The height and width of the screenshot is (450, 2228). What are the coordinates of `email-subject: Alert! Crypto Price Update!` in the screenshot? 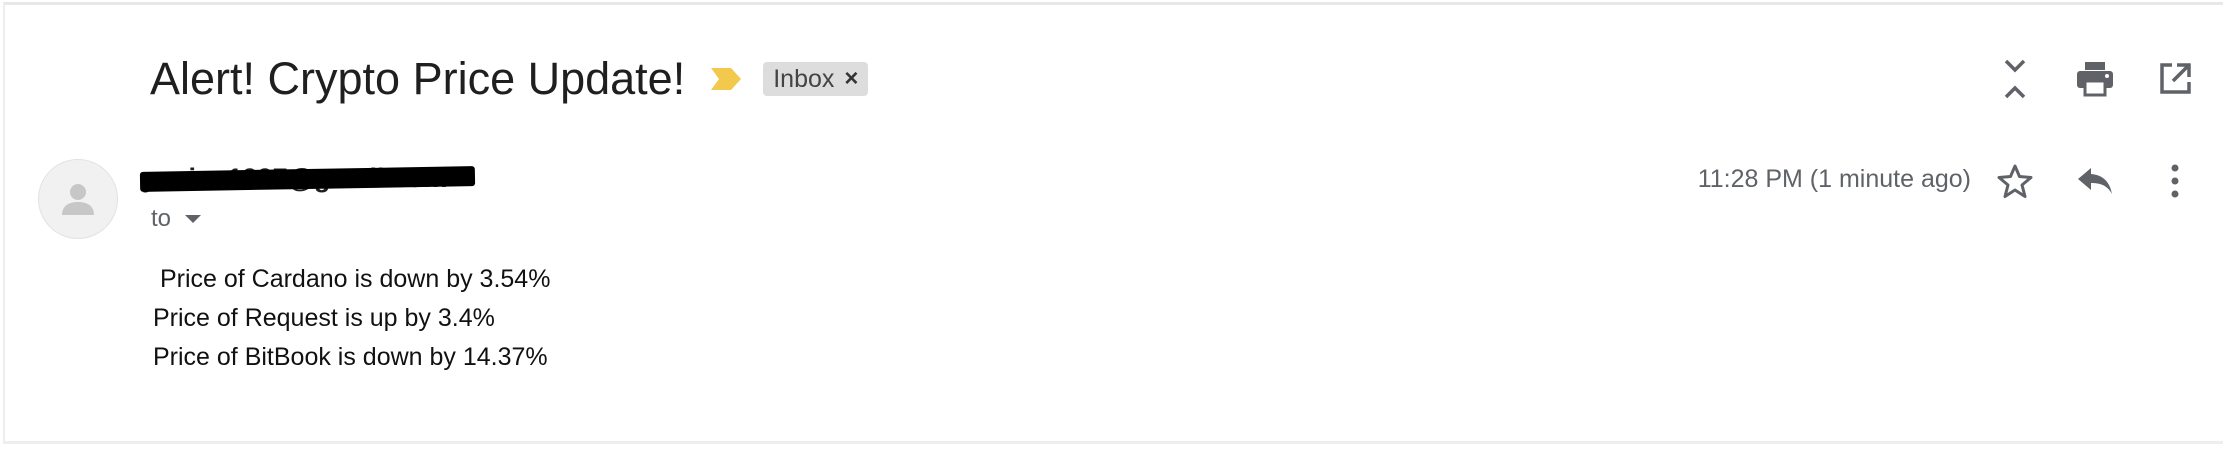 It's located at (418, 78).